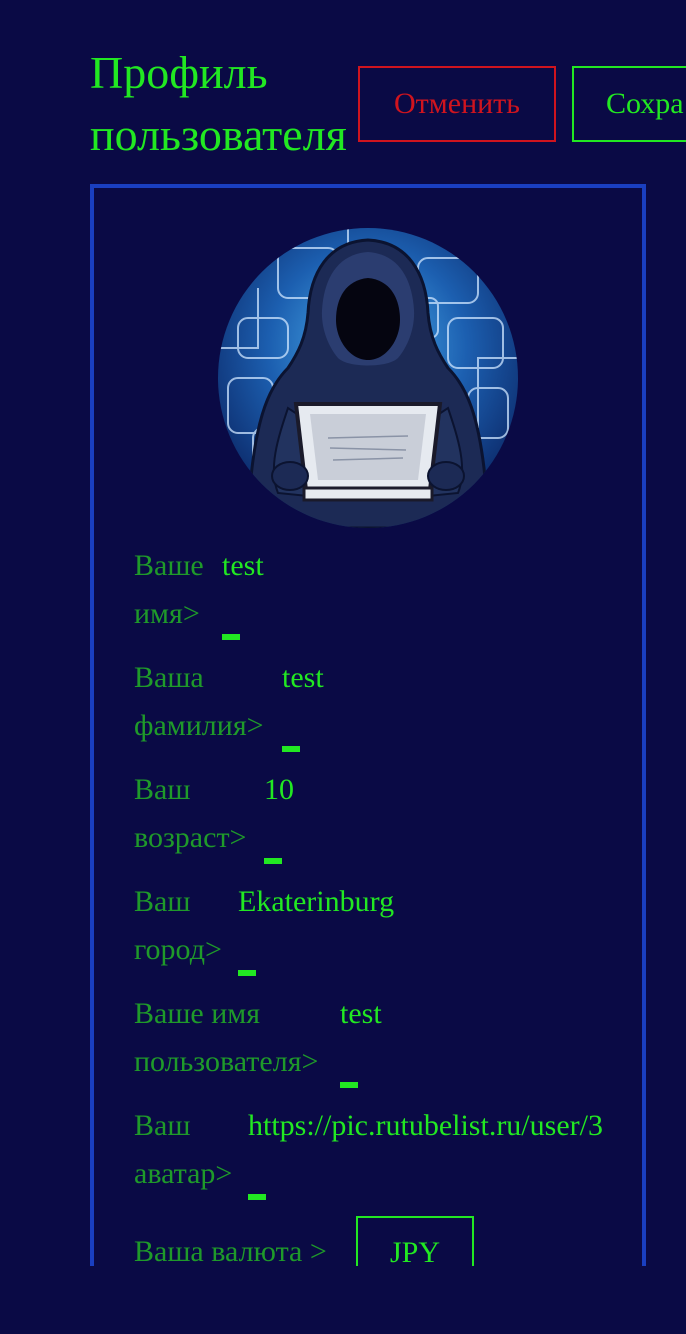 The height and width of the screenshot is (1334, 686). I want to click on first-name-label: Ваше имя>, so click(169, 589).